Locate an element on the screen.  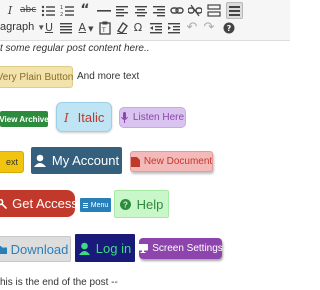
toolbar-toggle-icon is located at coordinates (234, 10).